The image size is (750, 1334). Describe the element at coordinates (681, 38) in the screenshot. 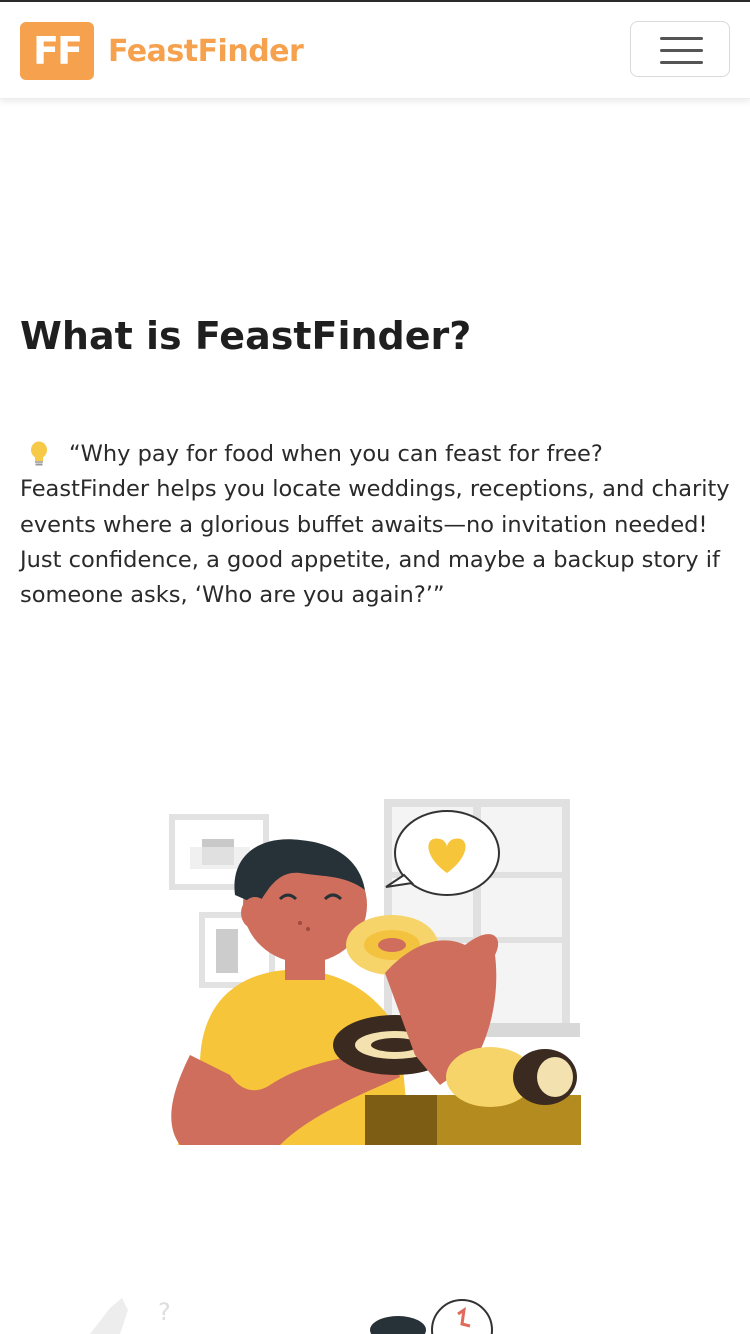

I see `hamburger-menu-icon` at that location.